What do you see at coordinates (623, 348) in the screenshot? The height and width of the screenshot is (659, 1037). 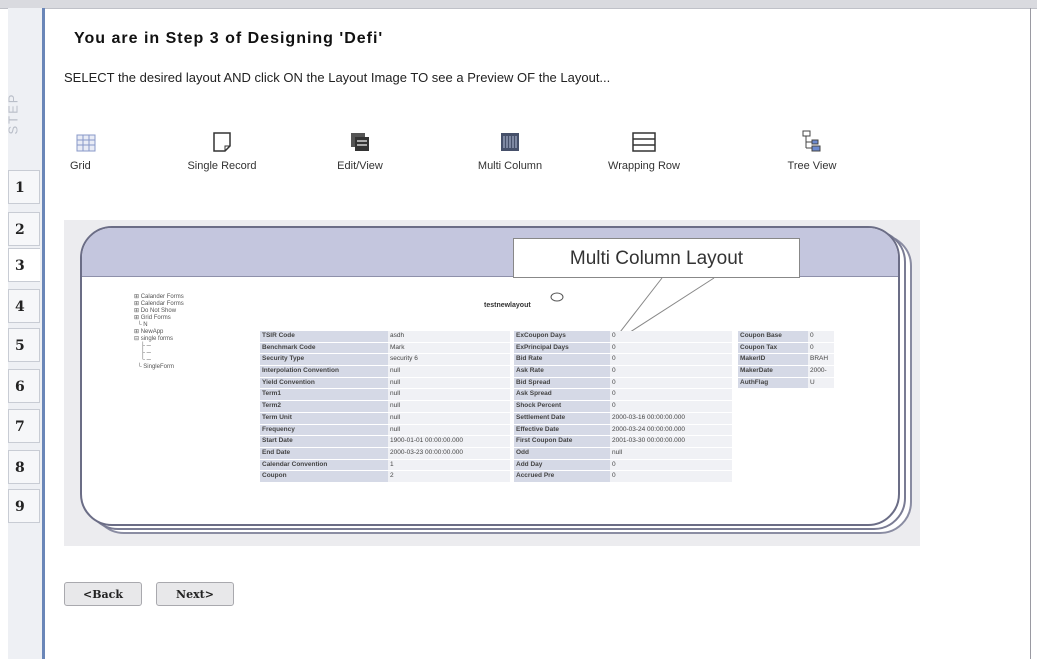 I see `mini-row: ExPrincipal Days 0` at bounding box center [623, 348].